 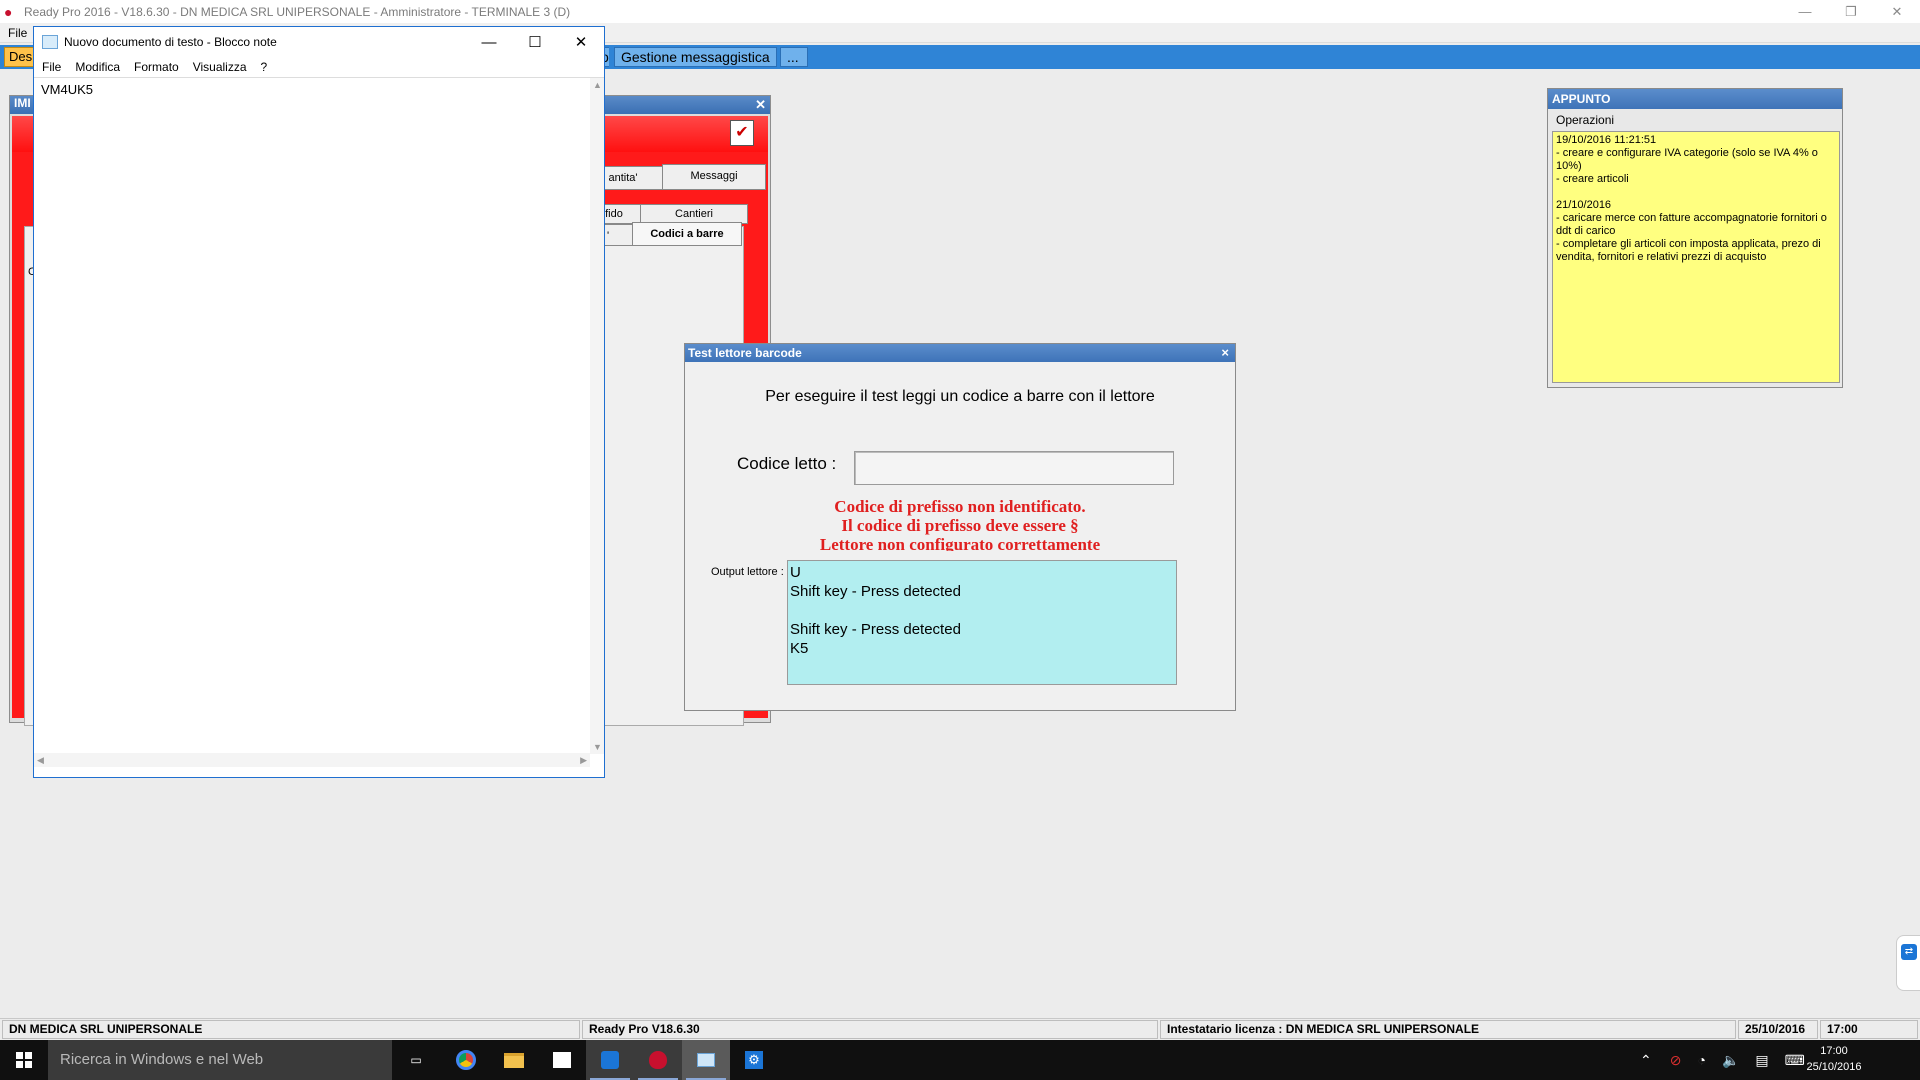 What do you see at coordinates (1805, 11) in the screenshot?
I see `minimize-button: —` at bounding box center [1805, 11].